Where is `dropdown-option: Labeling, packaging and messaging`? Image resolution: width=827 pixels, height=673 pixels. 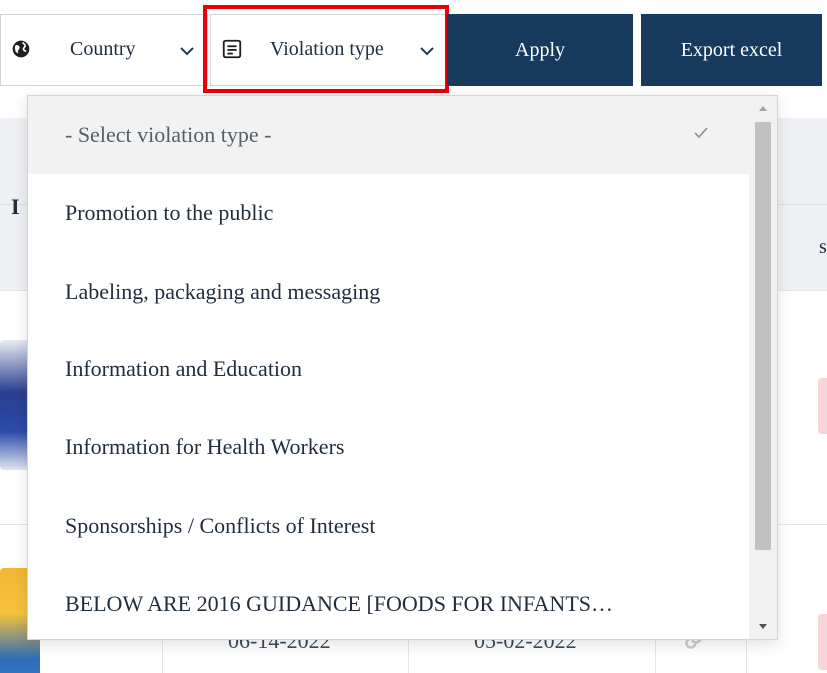
dropdown-option: Labeling, packaging and messaging is located at coordinates (389, 292).